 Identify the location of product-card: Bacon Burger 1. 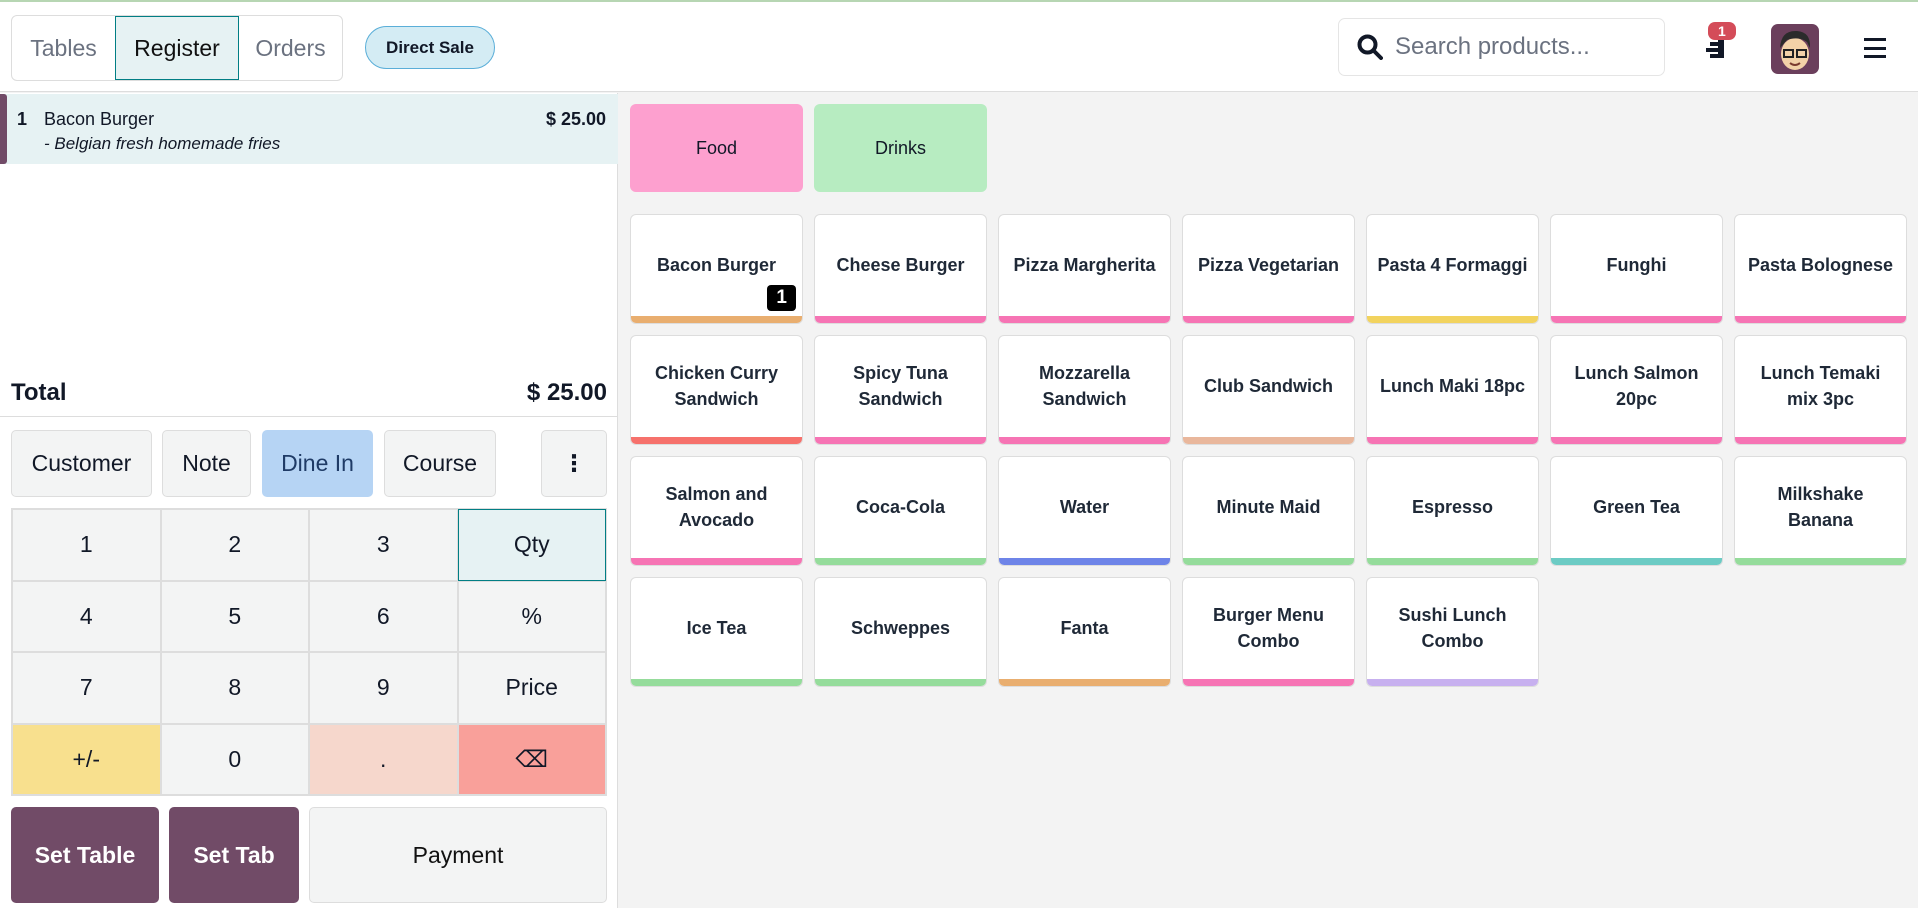
(716, 269).